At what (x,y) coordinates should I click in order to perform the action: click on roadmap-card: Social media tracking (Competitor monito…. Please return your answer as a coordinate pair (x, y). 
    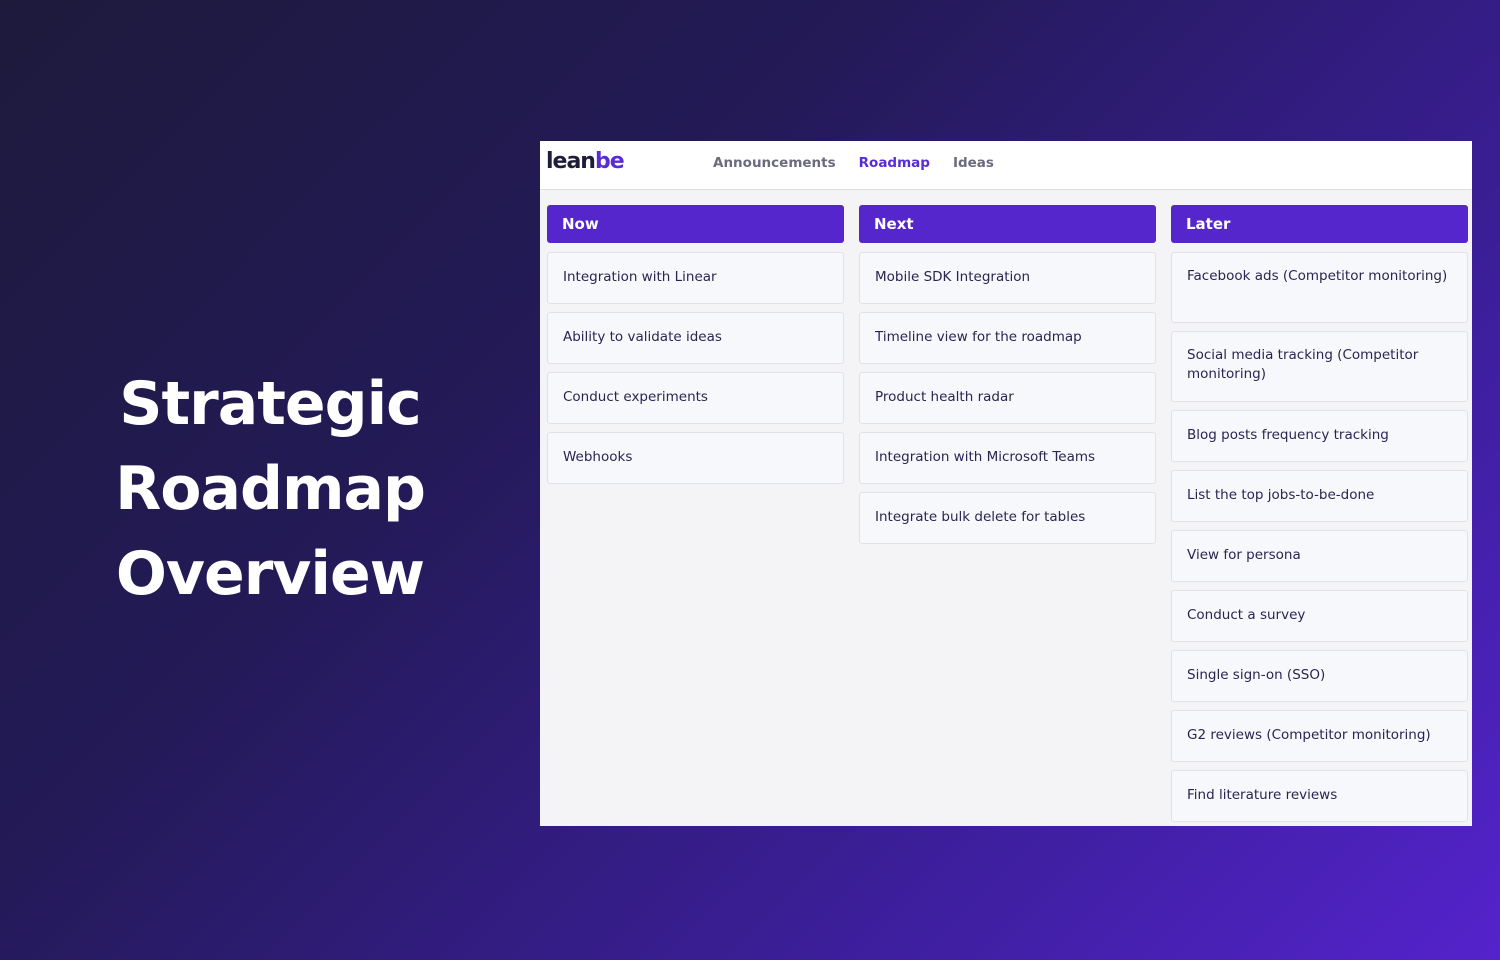
    Looking at the image, I should click on (1319, 366).